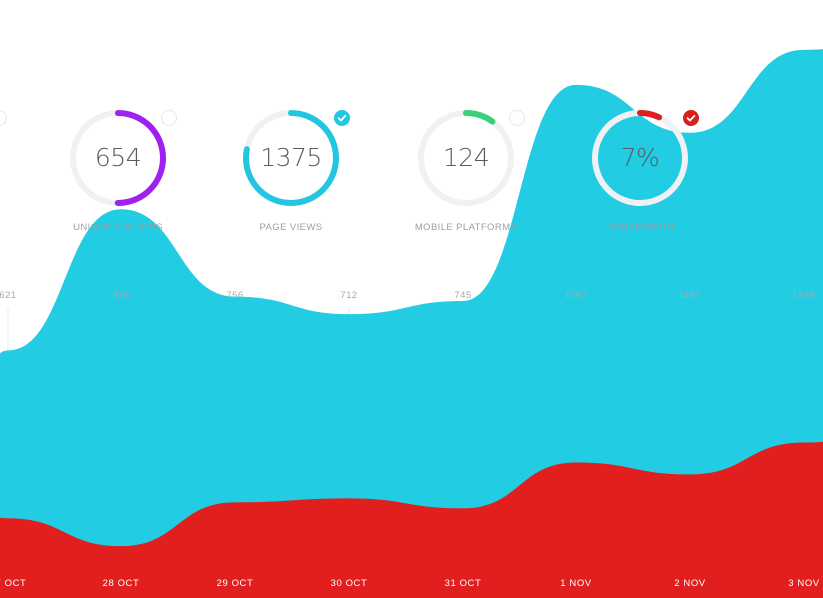 The width and height of the screenshot is (823, 598). I want to click on stat-value: 654, so click(118, 157).